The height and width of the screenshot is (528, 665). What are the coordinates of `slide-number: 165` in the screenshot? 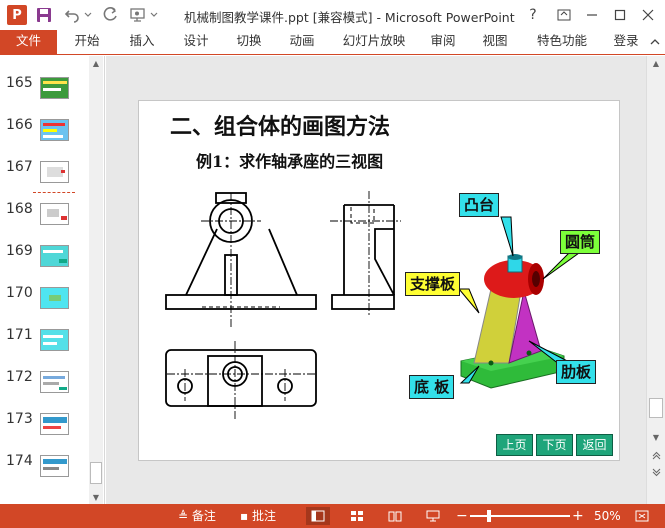 It's located at (19, 83).